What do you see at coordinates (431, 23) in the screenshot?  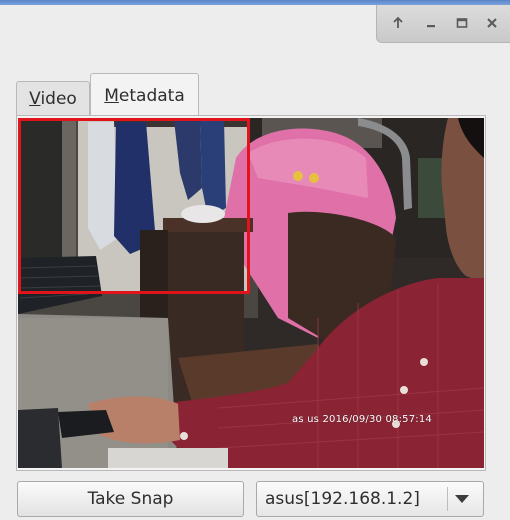 I see `minimize-icon` at bounding box center [431, 23].